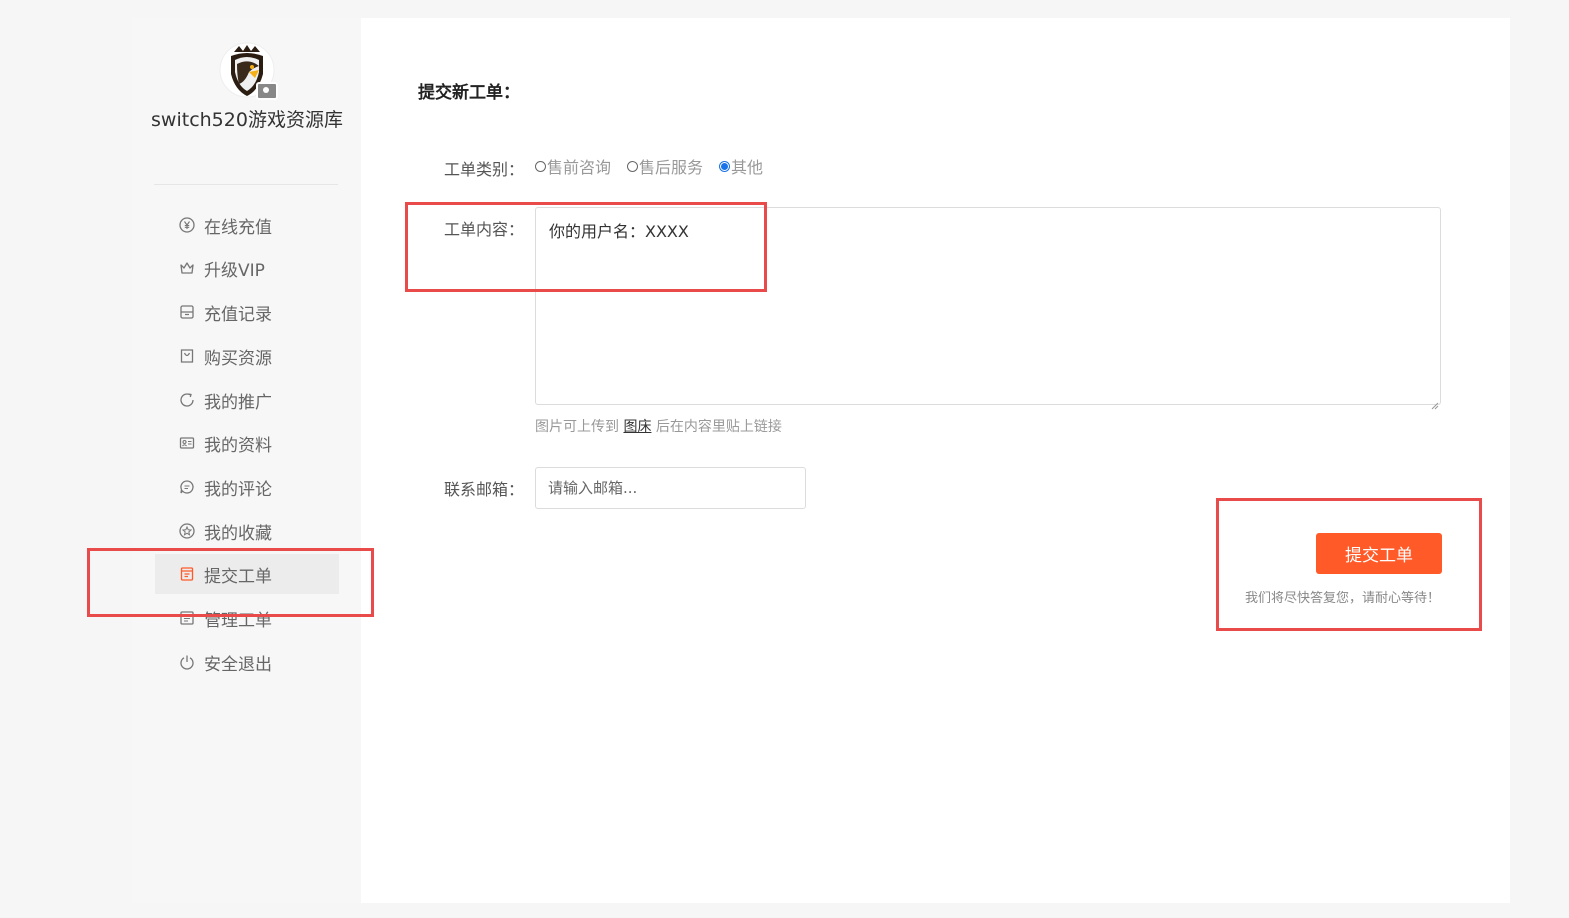 The image size is (1569, 918). Describe the element at coordinates (671, 167) in the screenshot. I see `radio-label: 售后服务` at that location.